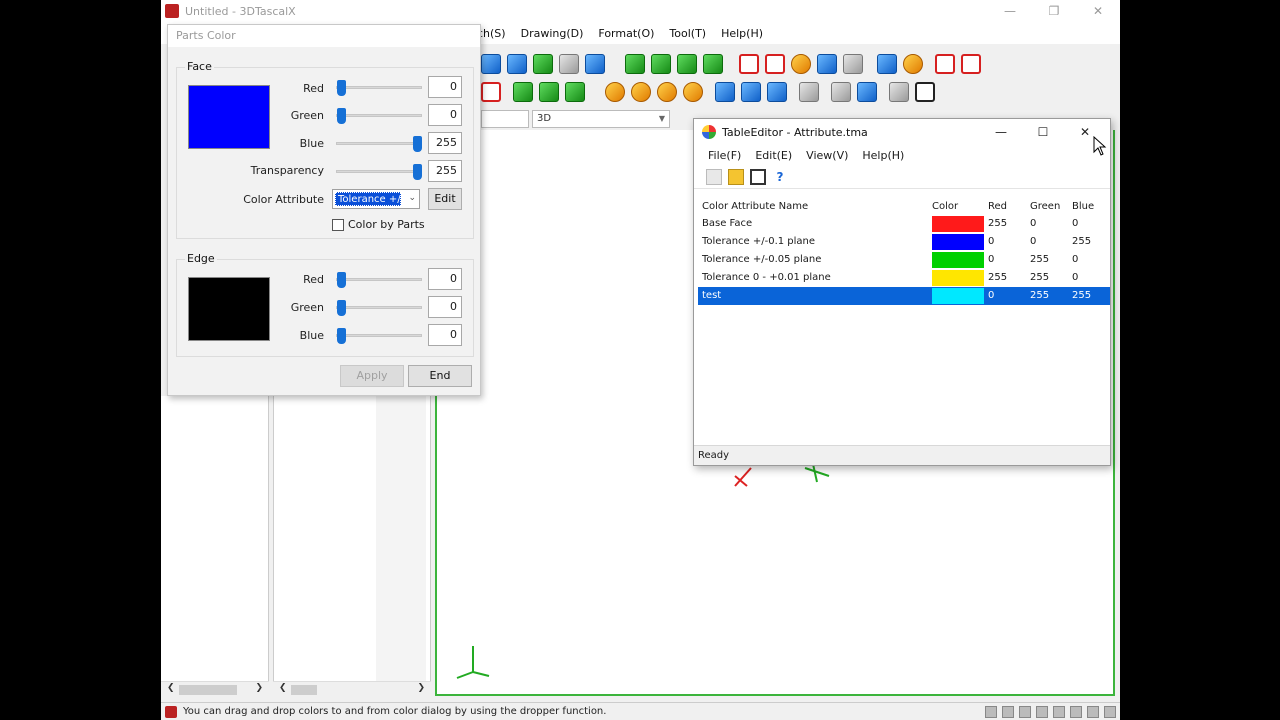  Describe the element at coordinates (352, 689) in the screenshot. I see `parts-panel-scrollbar: ❮ ❯` at that location.